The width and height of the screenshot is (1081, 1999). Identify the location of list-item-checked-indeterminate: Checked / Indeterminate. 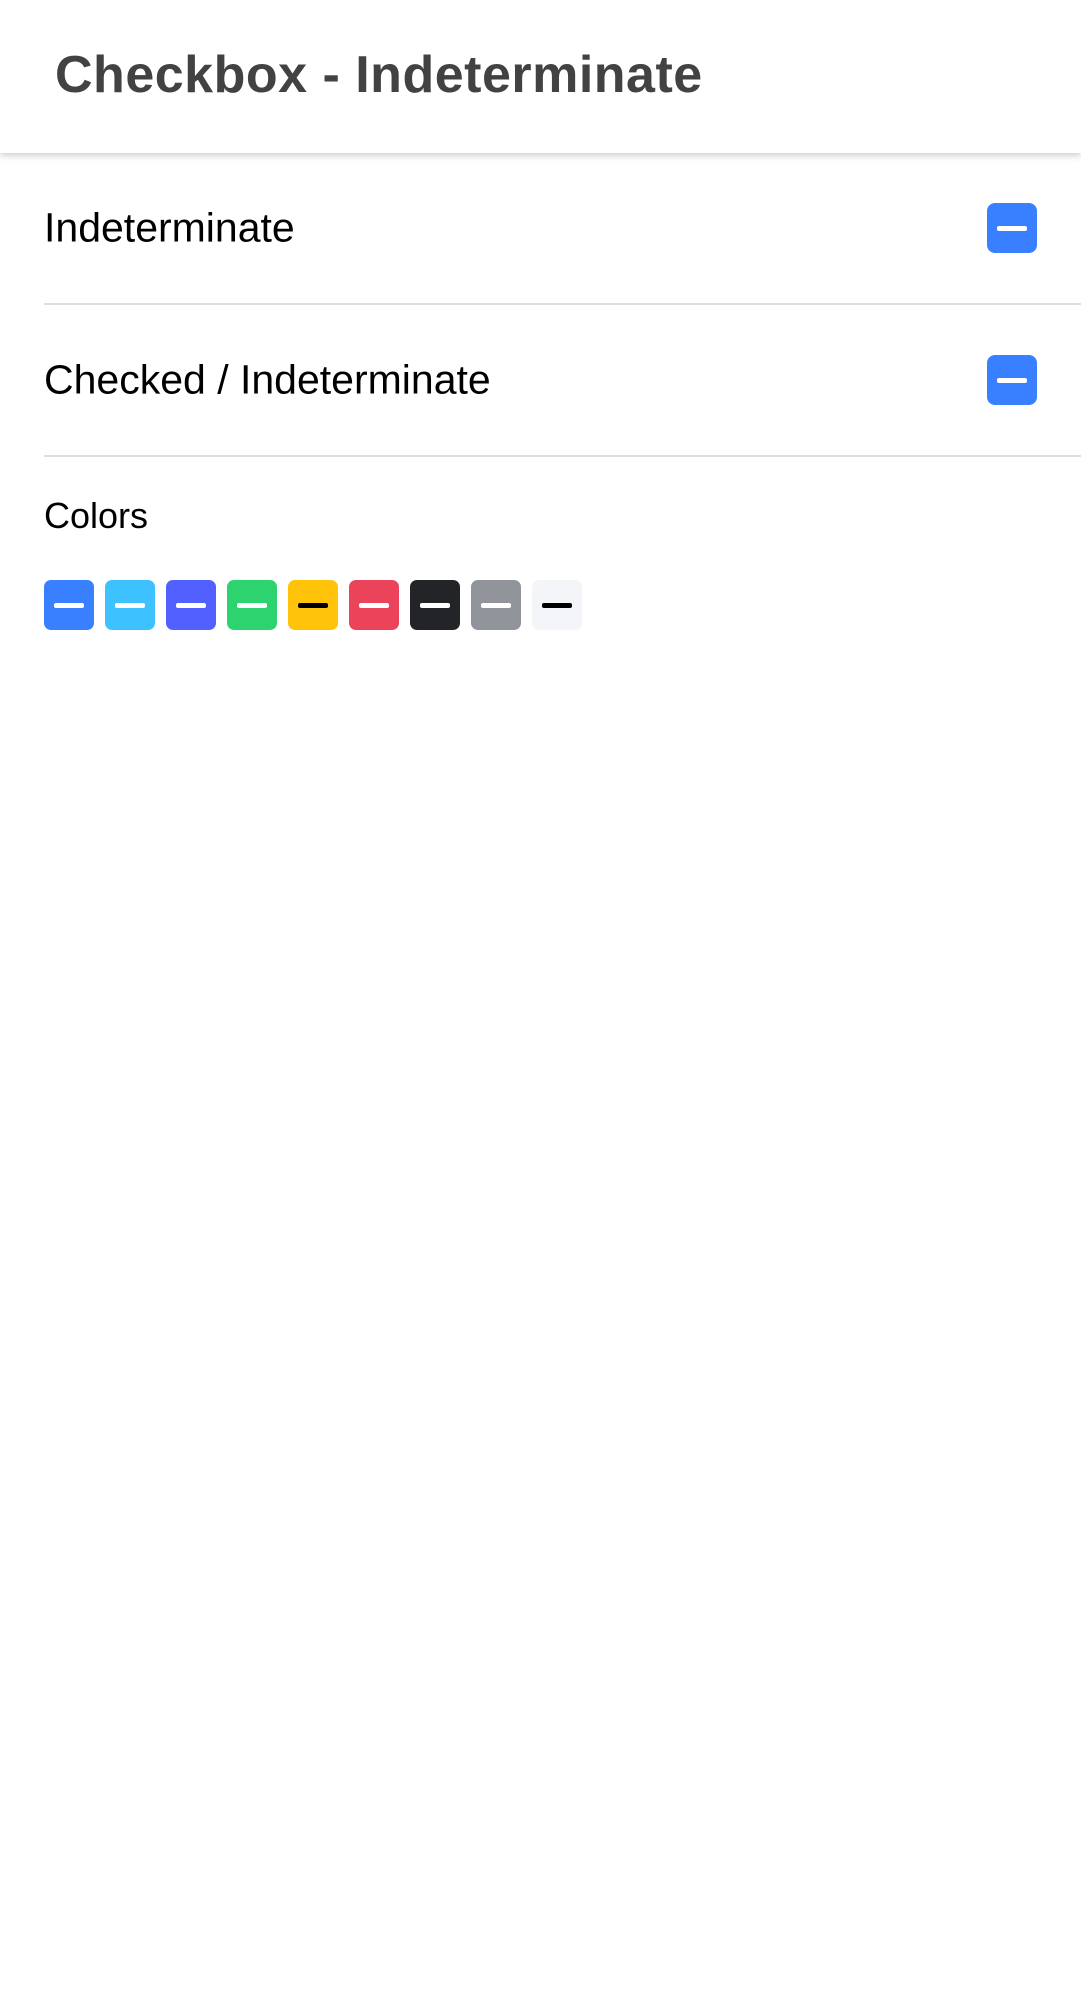
(562, 381).